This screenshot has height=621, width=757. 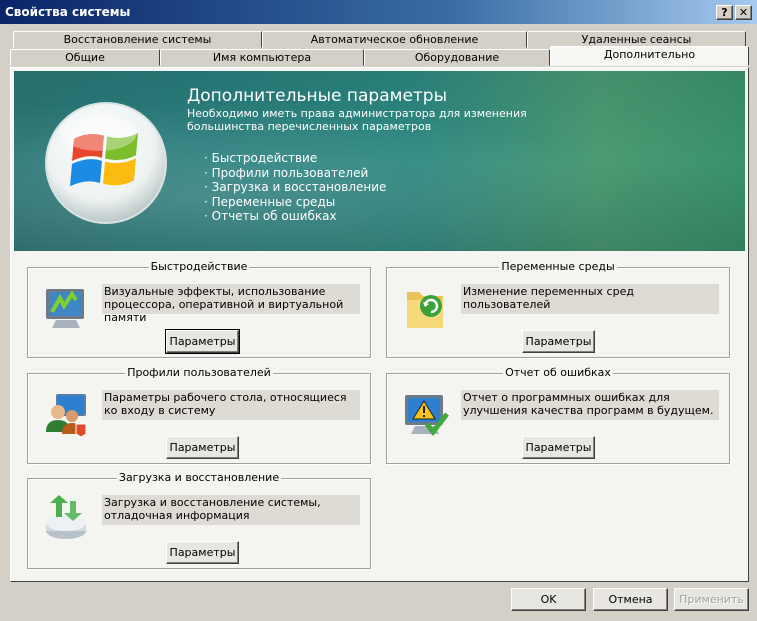 What do you see at coordinates (68, 12) in the screenshot?
I see `window-title: Свойства системы` at bounding box center [68, 12].